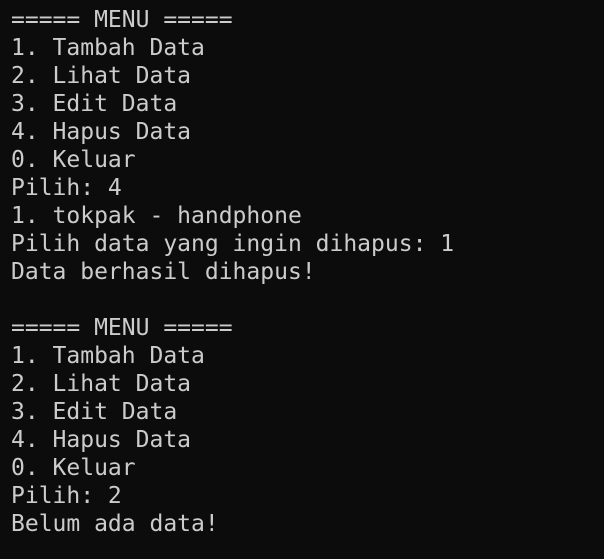 This screenshot has width=604, height=559. What do you see at coordinates (115, 524) in the screenshot?
I see `no-data-message: Belum ada data!` at bounding box center [115, 524].